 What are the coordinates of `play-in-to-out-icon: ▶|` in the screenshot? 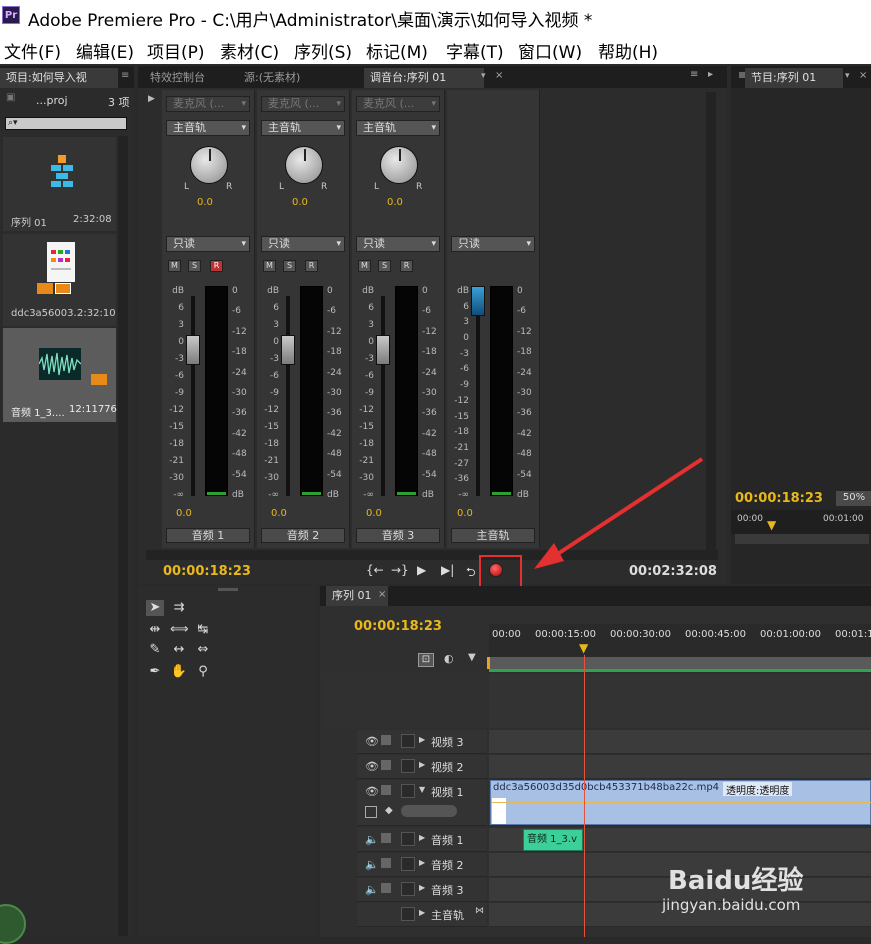 It's located at (447, 570).